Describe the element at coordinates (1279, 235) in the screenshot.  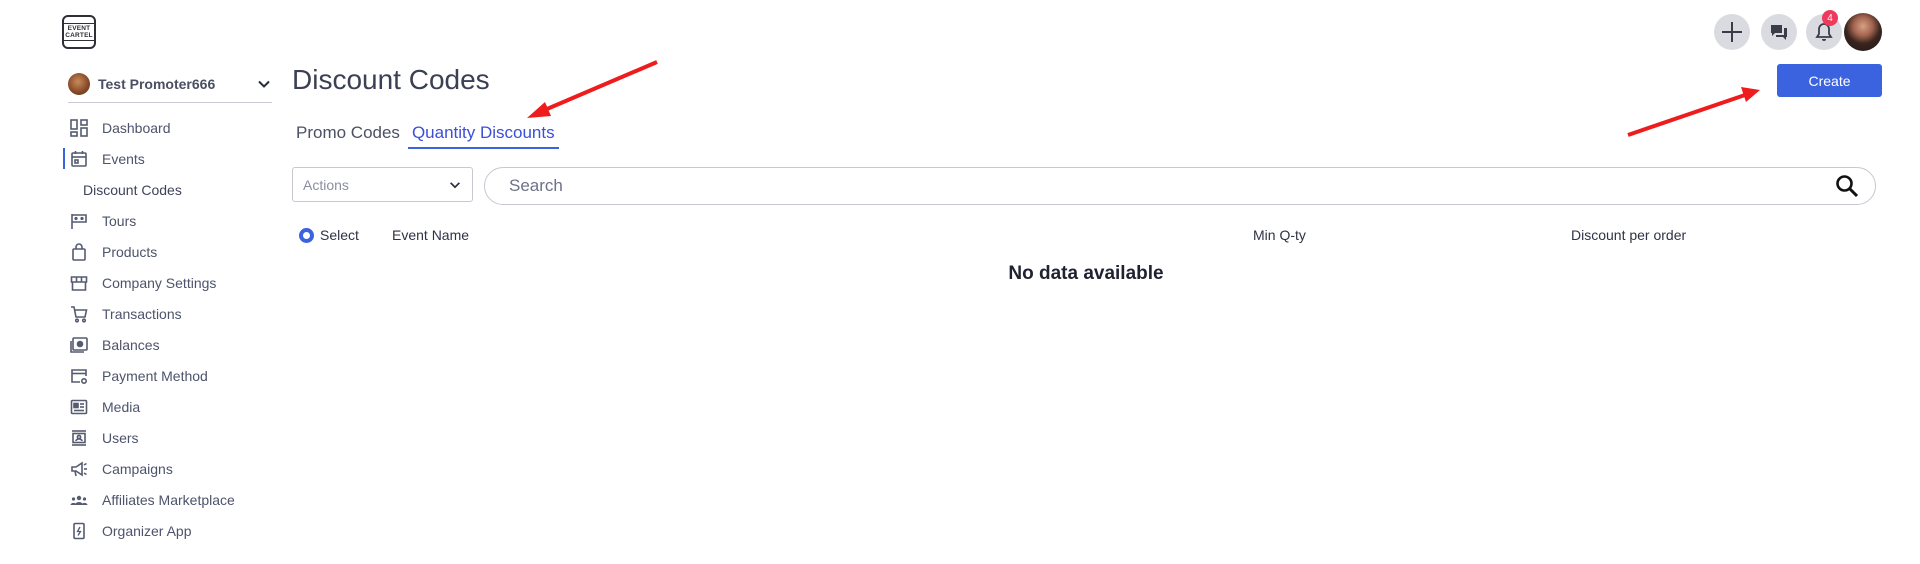
I see `column-header-min-qty: Min Q-ty` at that location.